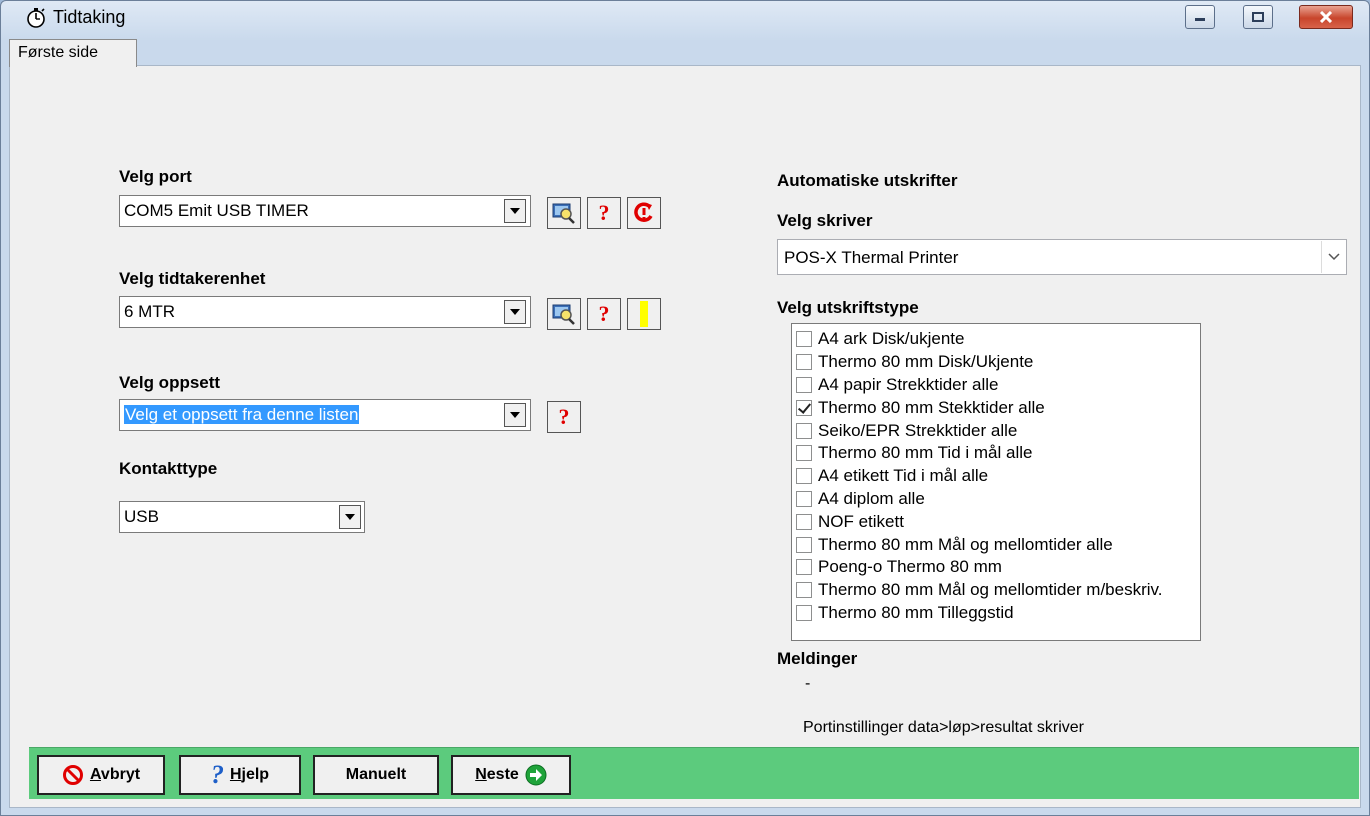  What do you see at coordinates (998, 499) in the screenshot?
I see `print-type-item: A4 diplom alle` at bounding box center [998, 499].